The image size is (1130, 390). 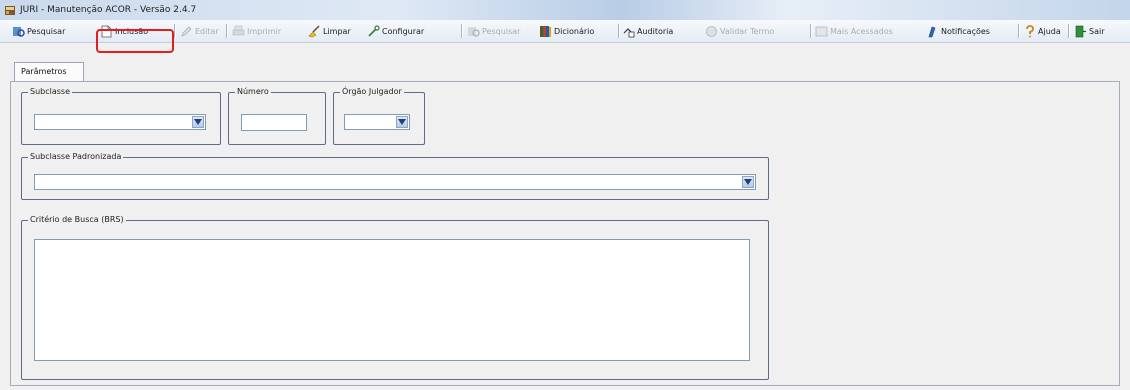 I want to click on dictionary-icon, so click(x=545, y=31).